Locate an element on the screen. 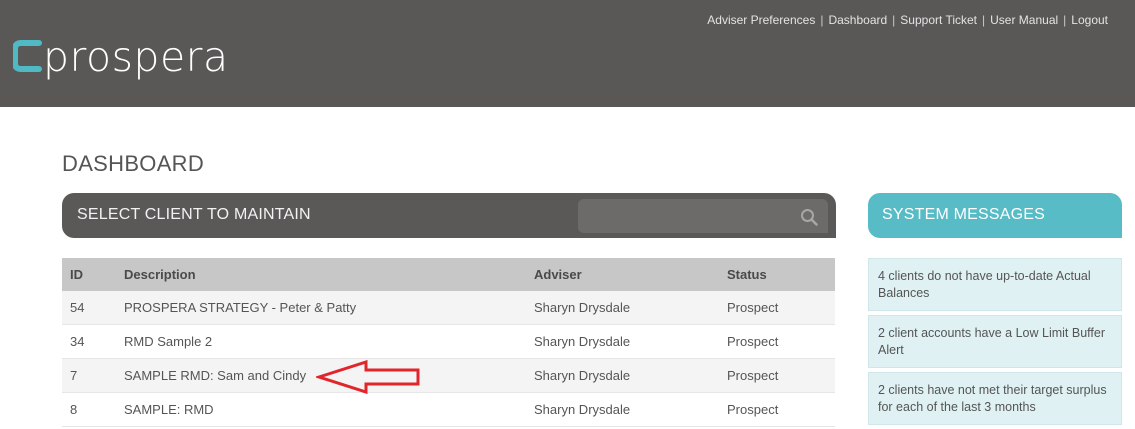 The height and width of the screenshot is (429, 1135). client-search-box is located at coordinates (703, 216).